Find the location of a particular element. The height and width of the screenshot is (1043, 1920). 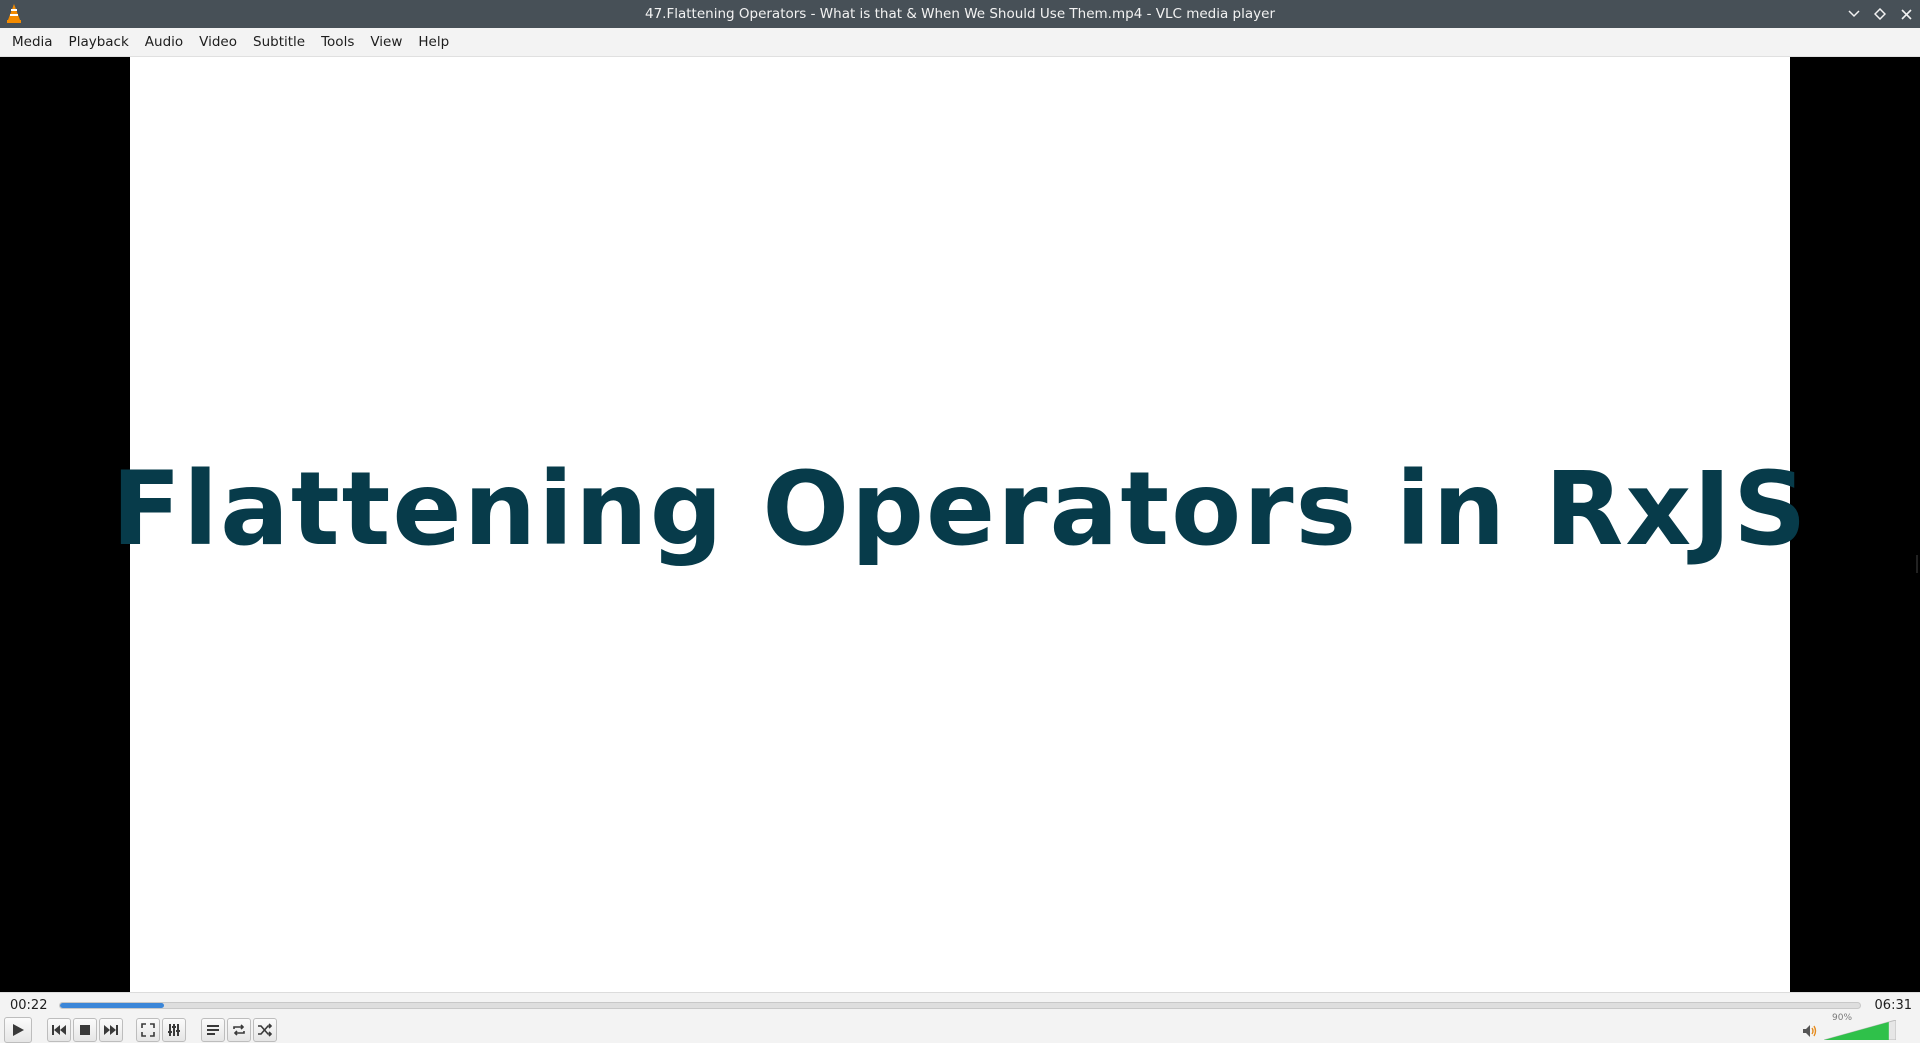

window-controls is located at coordinates (1880, 14).